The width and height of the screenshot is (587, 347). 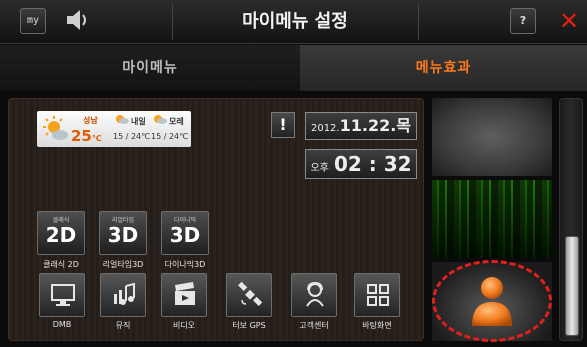 What do you see at coordinates (569, 21) in the screenshot?
I see `close-button: ✕` at bounding box center [569, 21].